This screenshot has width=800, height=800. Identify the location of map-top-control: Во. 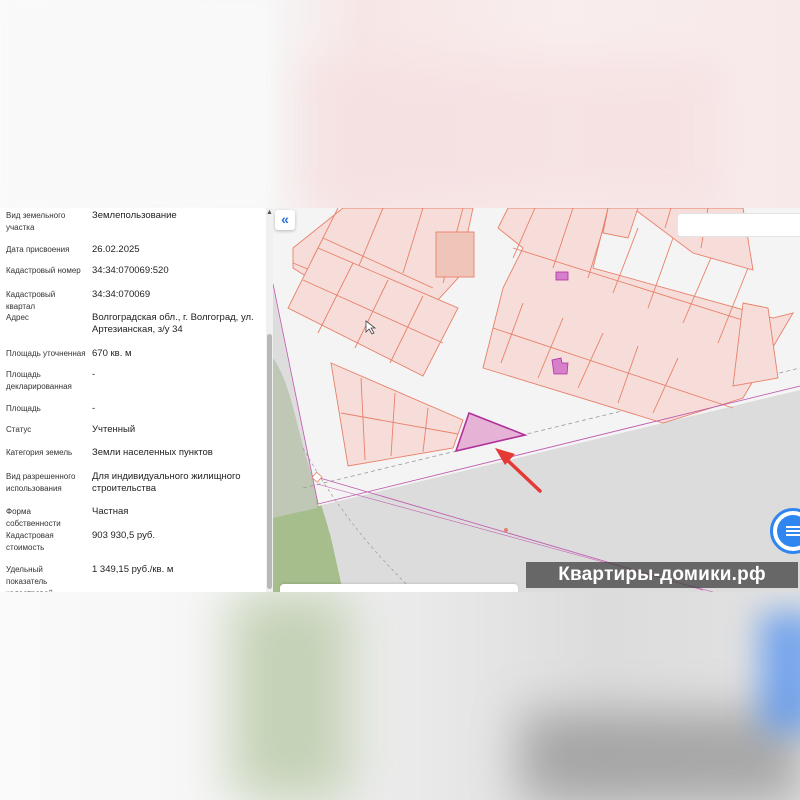
(738, 225).